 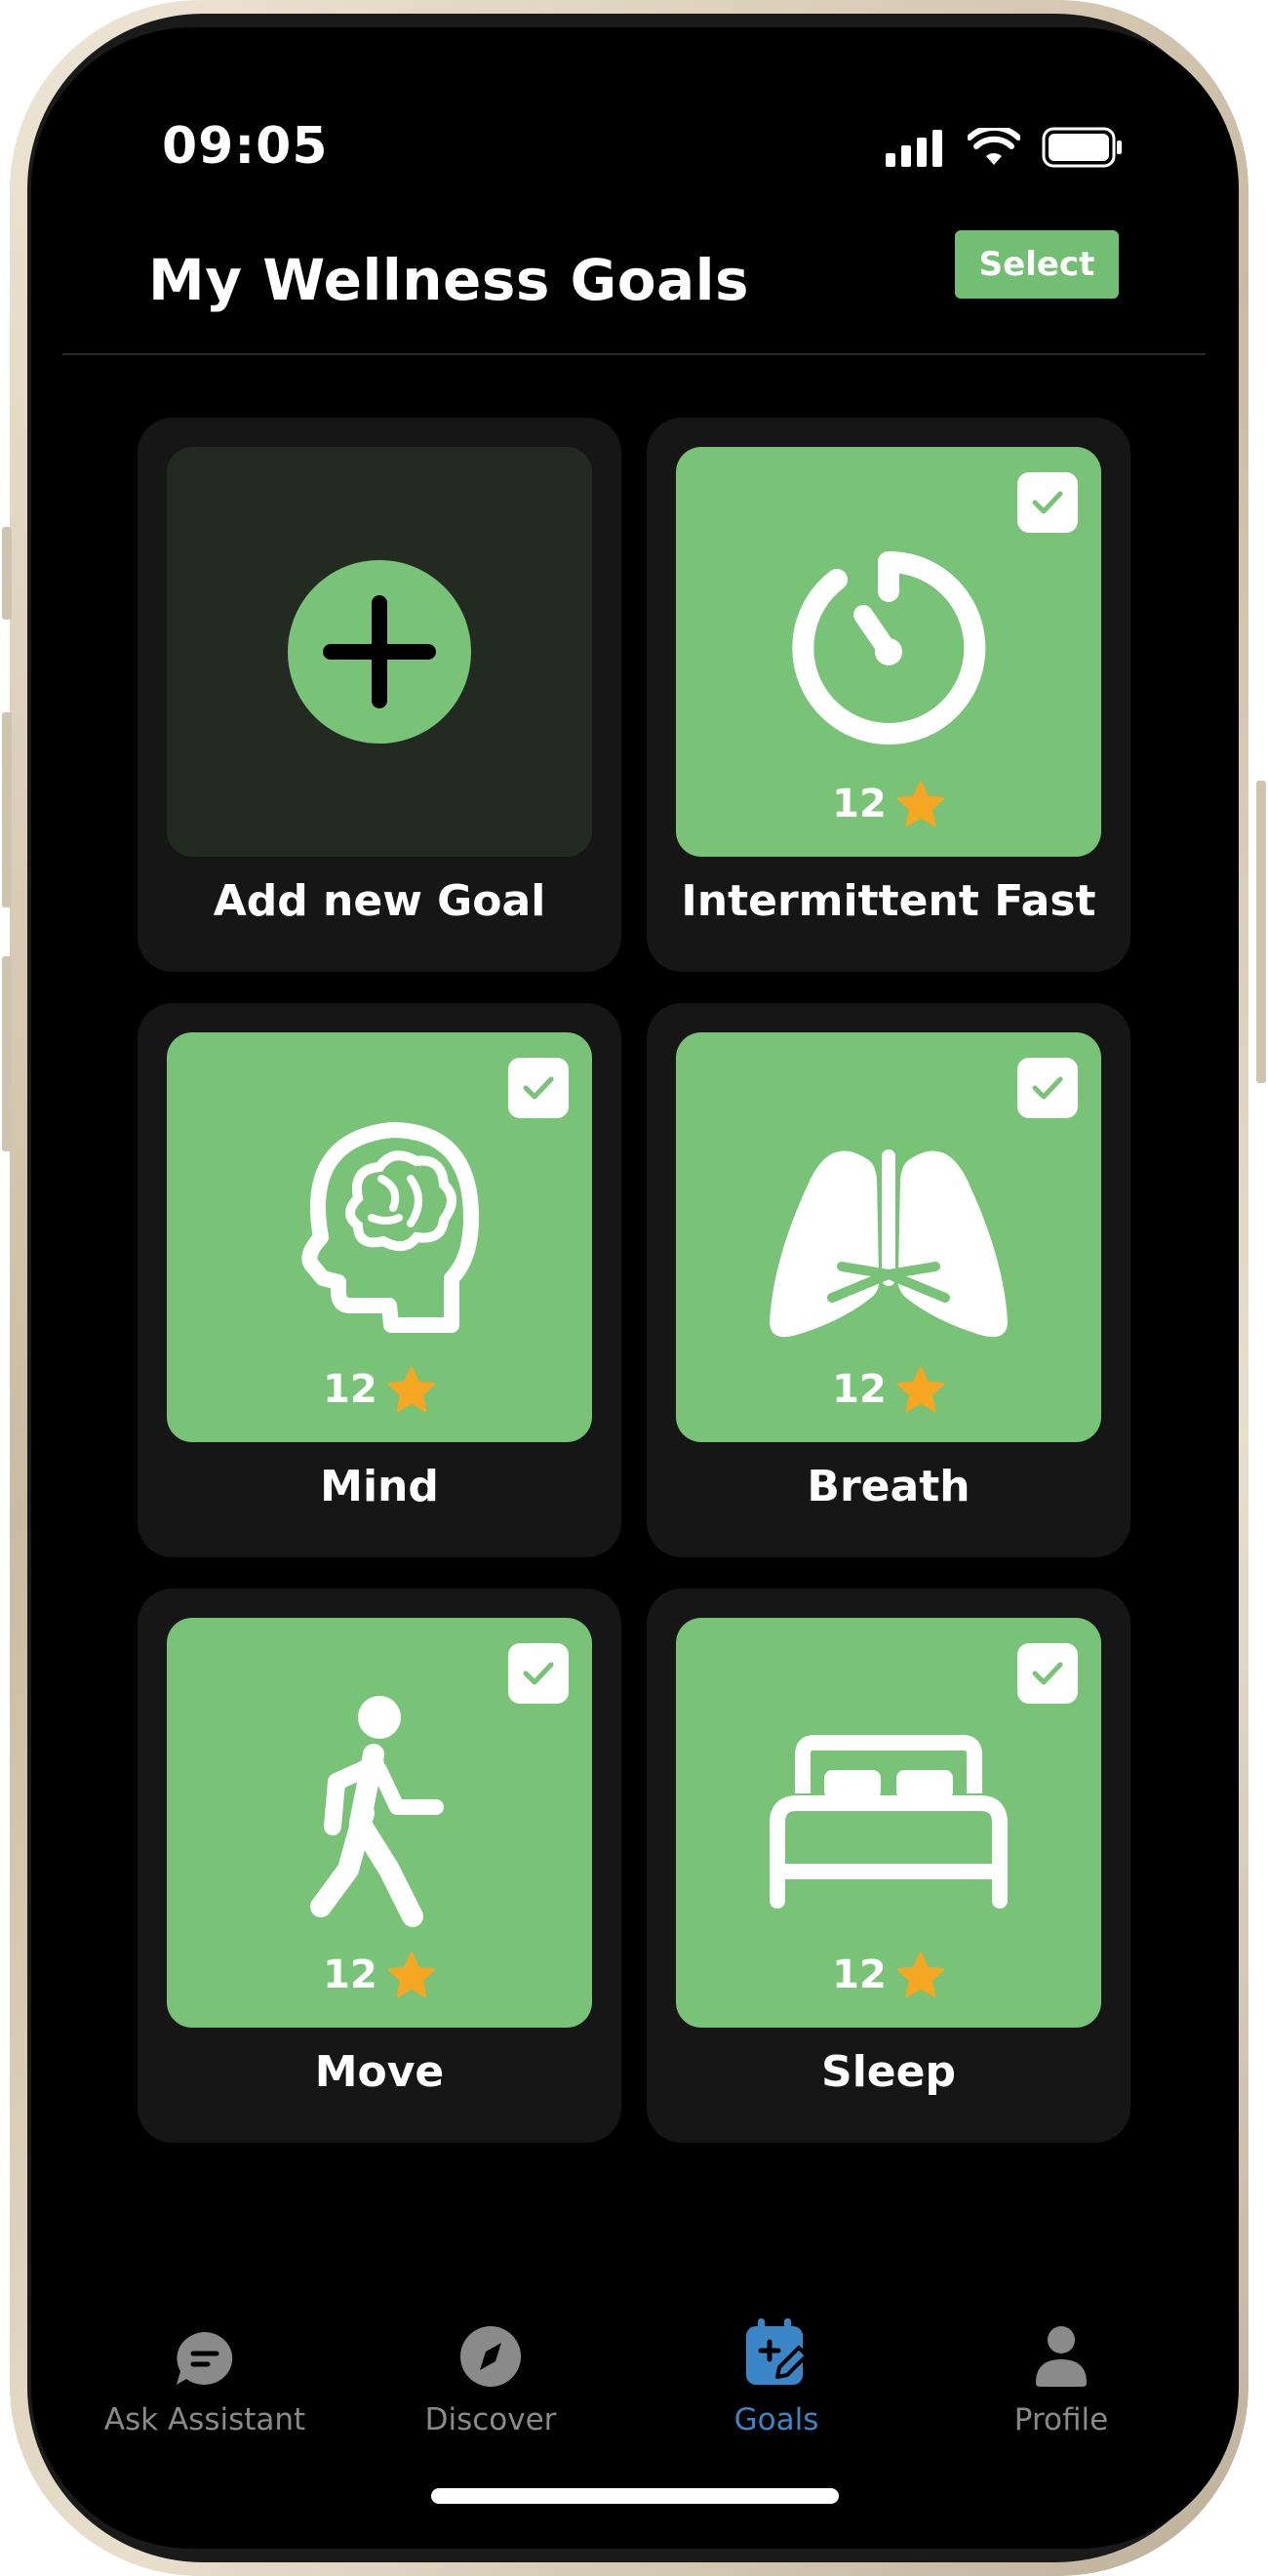 I want to click on add-goal-card: Add new Goal, so click(x=379, y=695).